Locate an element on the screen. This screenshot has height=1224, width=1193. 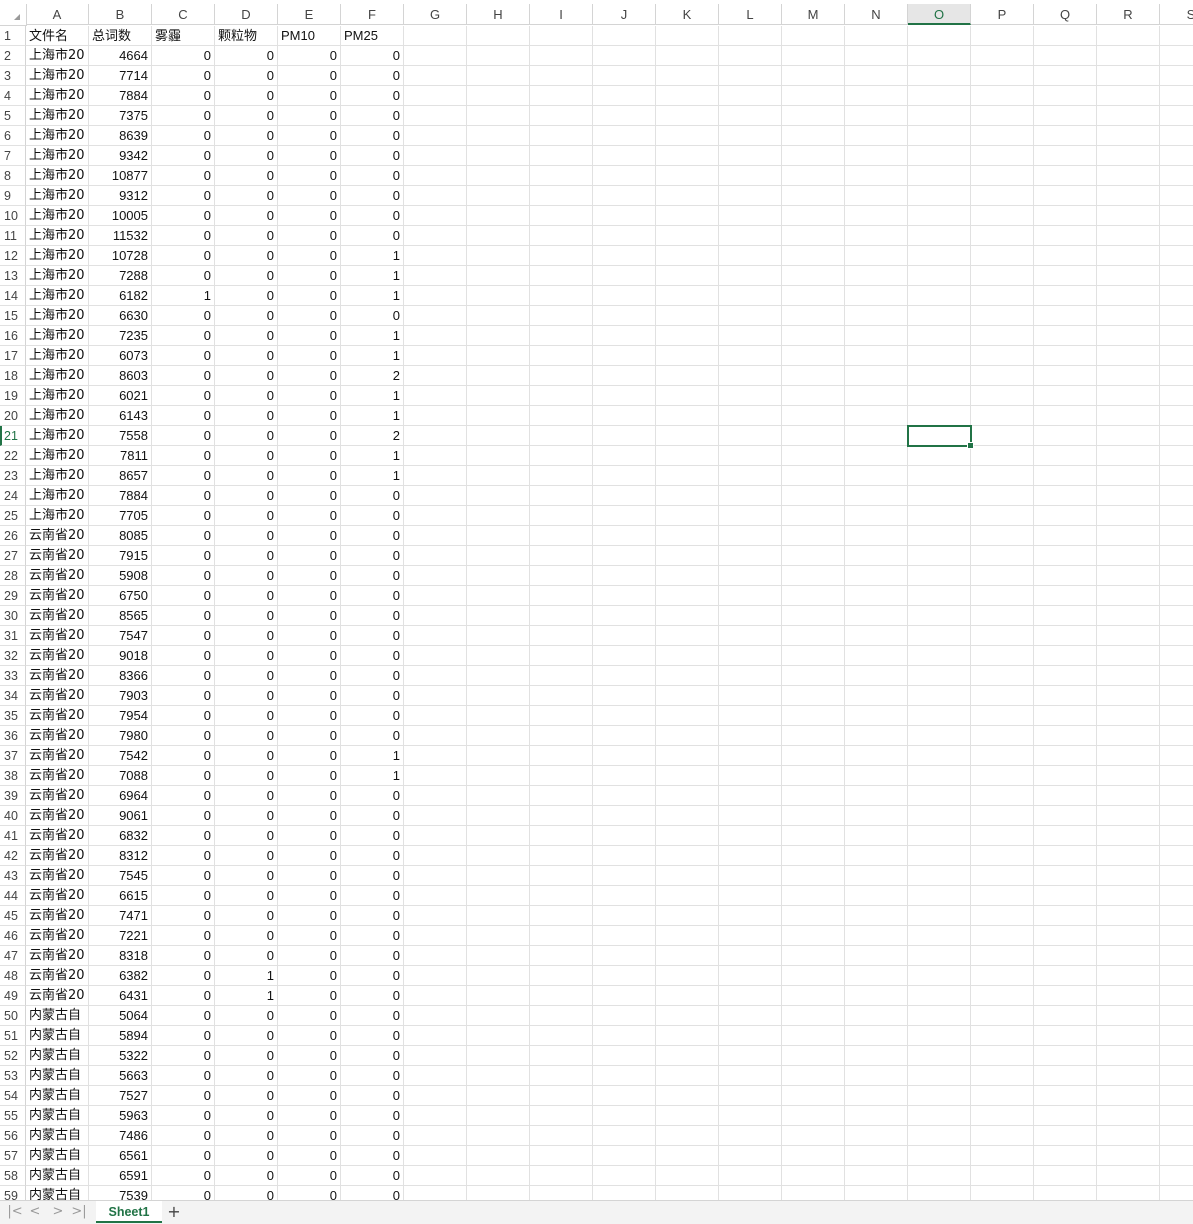
cell-g35 is located at coordinates (435, 716).